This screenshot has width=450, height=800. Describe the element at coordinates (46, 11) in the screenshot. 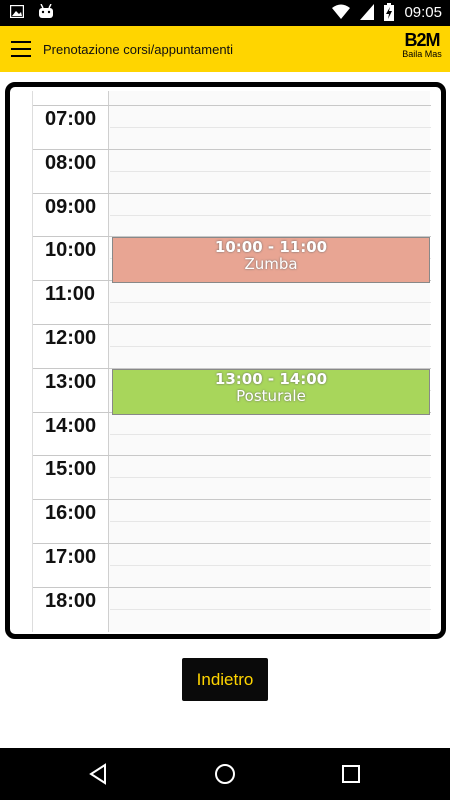

I see `android-robot-icon` at that location.